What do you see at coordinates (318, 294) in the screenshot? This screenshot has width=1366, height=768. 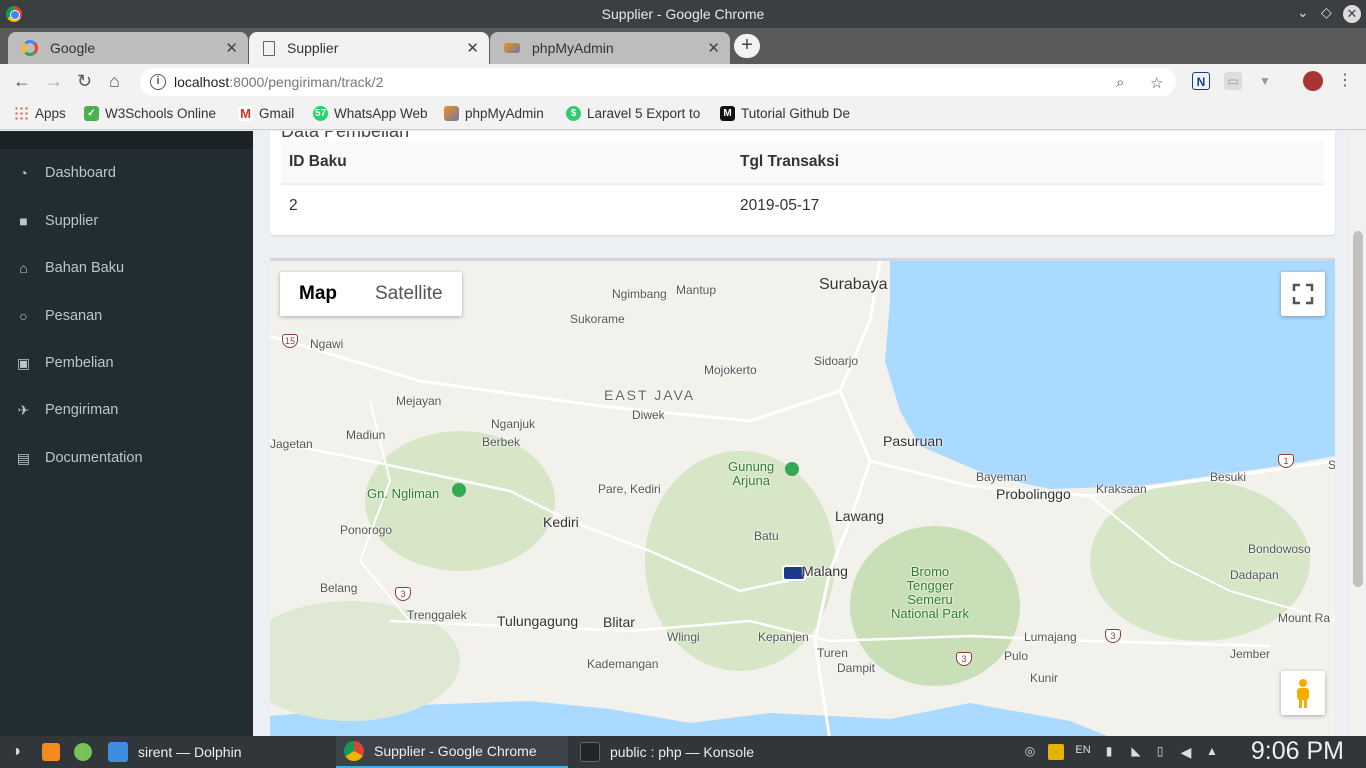 I see `map-type-map-button: Map` at bounding box center [318, 294].